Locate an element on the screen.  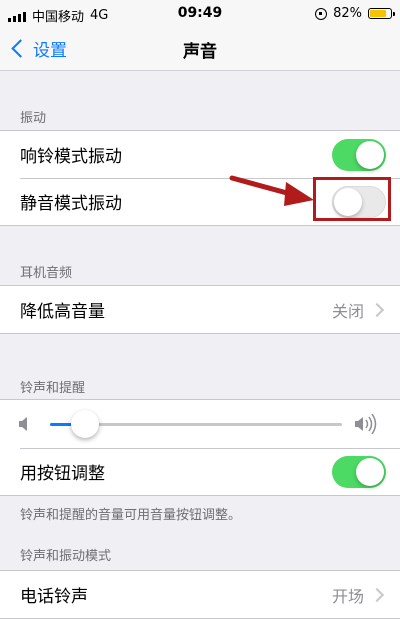
ring-vibrate-toggle is located at coordinates (359, 154).